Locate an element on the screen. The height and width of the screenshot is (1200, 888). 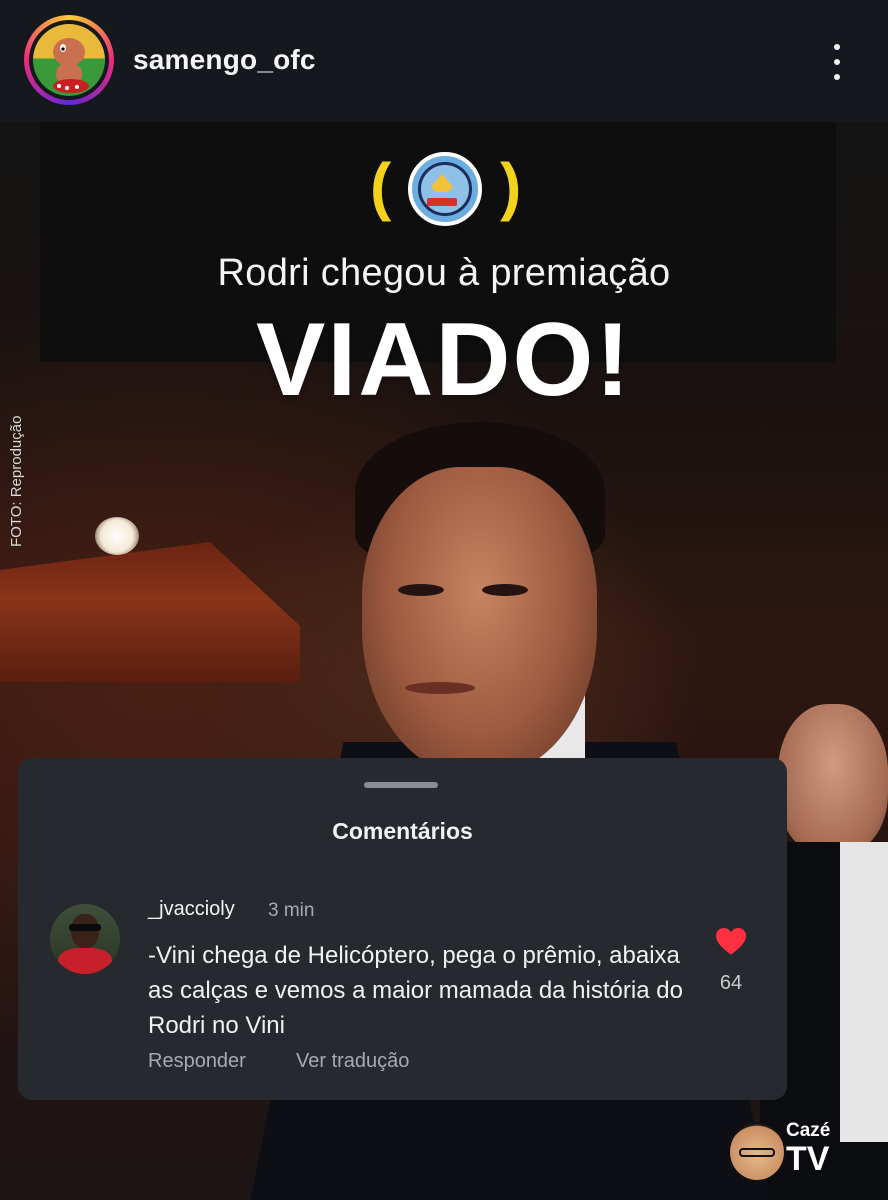
comment-time: 3 min is located at coordinates (291, 910).